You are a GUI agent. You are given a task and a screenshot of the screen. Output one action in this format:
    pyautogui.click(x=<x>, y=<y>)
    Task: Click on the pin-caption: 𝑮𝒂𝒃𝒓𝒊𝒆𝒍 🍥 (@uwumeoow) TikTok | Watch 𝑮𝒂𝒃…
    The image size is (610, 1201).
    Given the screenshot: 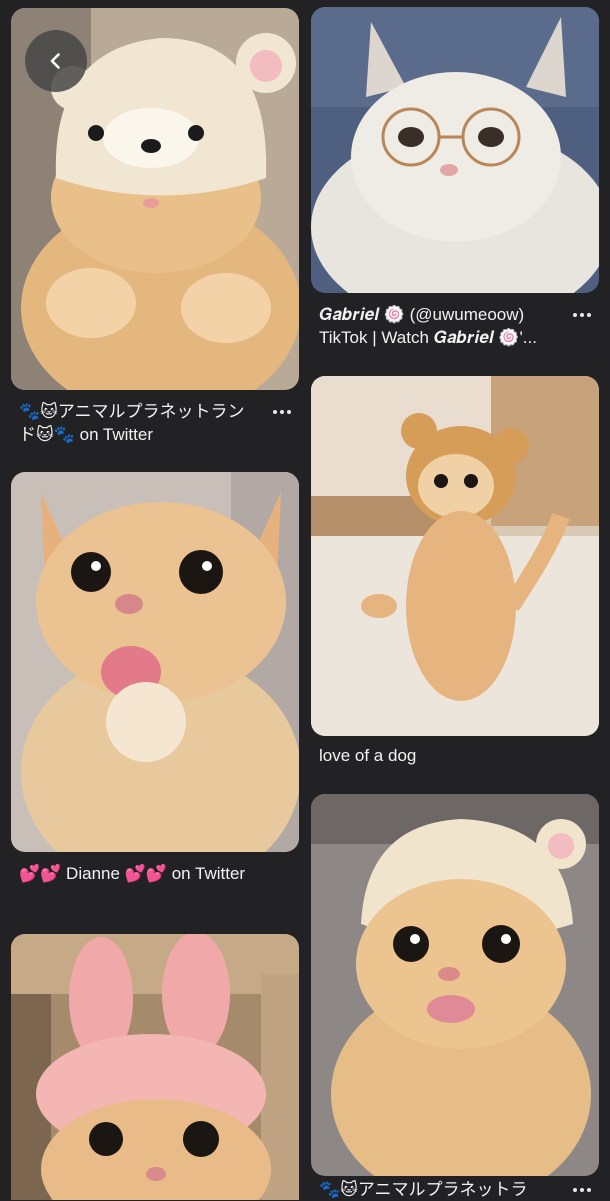 What is the action you would take?
    pyautogui.click(x=439, y=326)
    